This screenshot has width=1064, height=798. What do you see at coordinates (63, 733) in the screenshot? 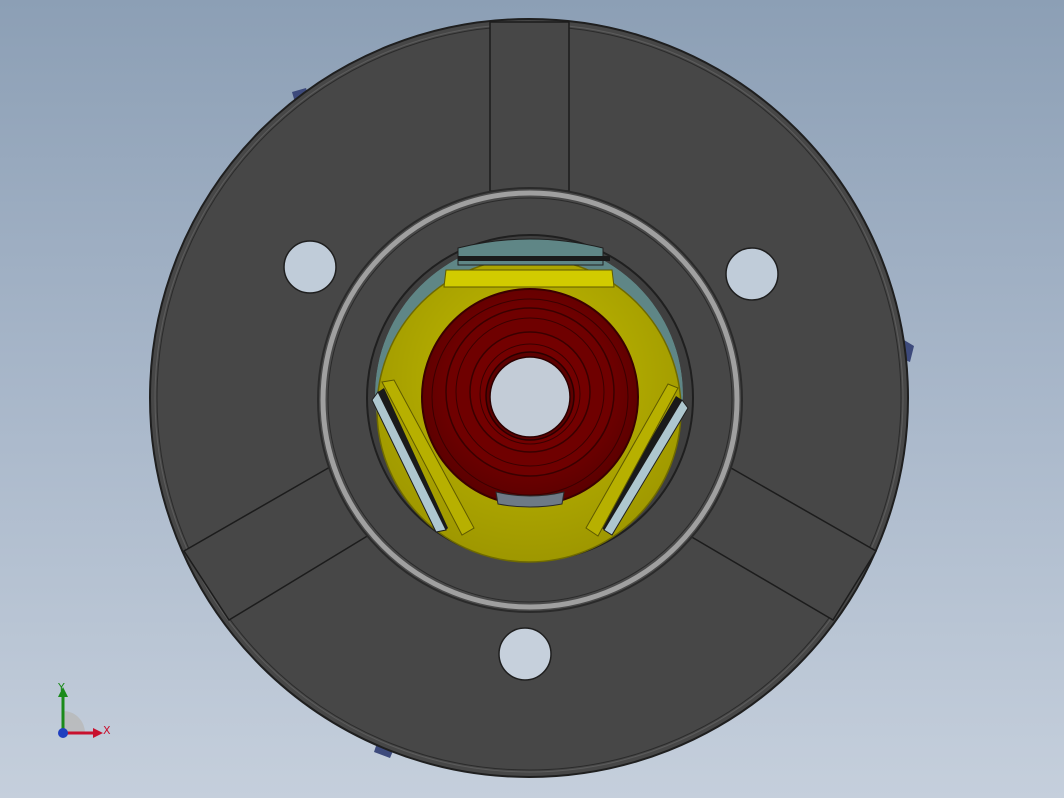
I see `z-axis-dot` at bounding box center [63, 733].